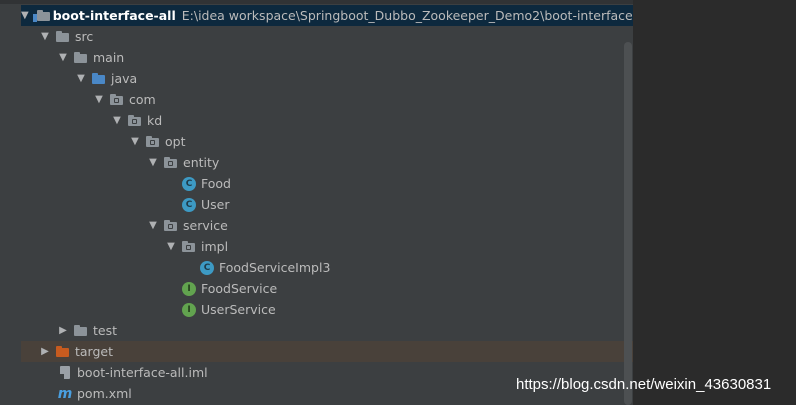 This screenshot has width=796, height=405. Describe the element at coordinates (105, 330) in the screenshot. I see `tree-item-label: test` at that location.